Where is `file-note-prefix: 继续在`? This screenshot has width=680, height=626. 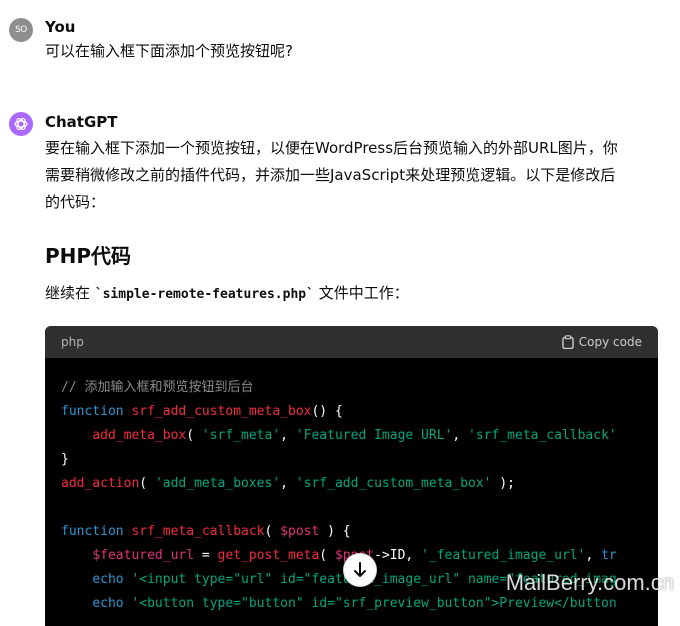
file-note-prefix: 继续在 is located at coordinates (70, 293).